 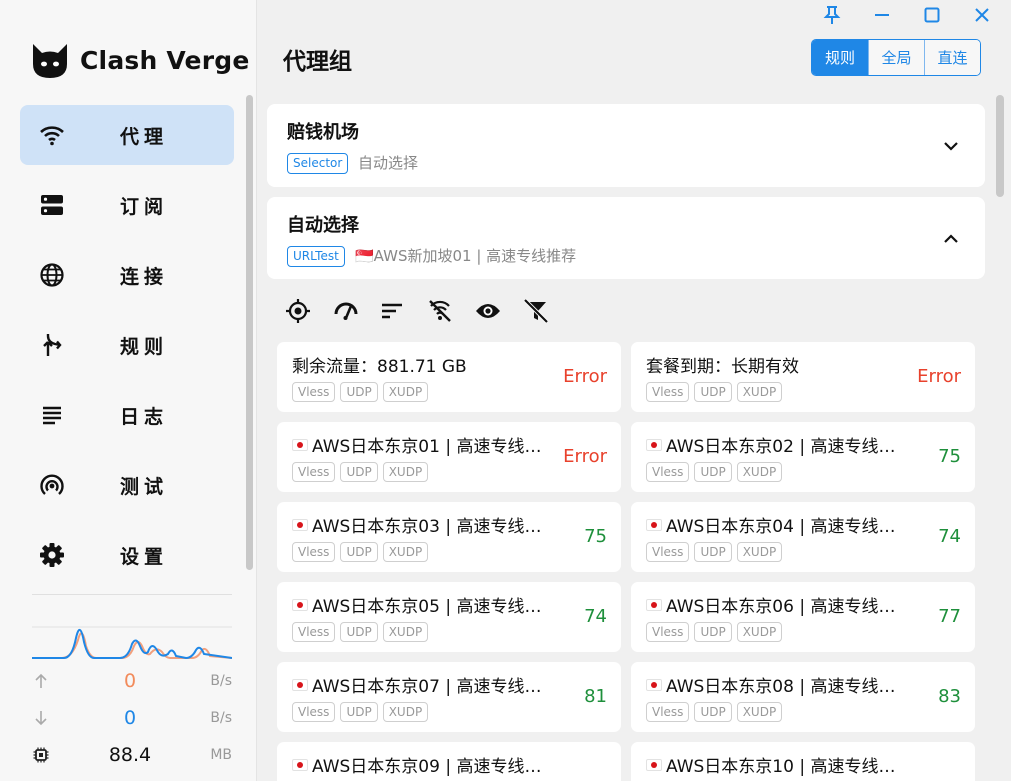 I want to click on proxy-card: AWS日本东京02 | 高速专线推荐 Vless UDP XUDP 75, so click(x=803, y=457).